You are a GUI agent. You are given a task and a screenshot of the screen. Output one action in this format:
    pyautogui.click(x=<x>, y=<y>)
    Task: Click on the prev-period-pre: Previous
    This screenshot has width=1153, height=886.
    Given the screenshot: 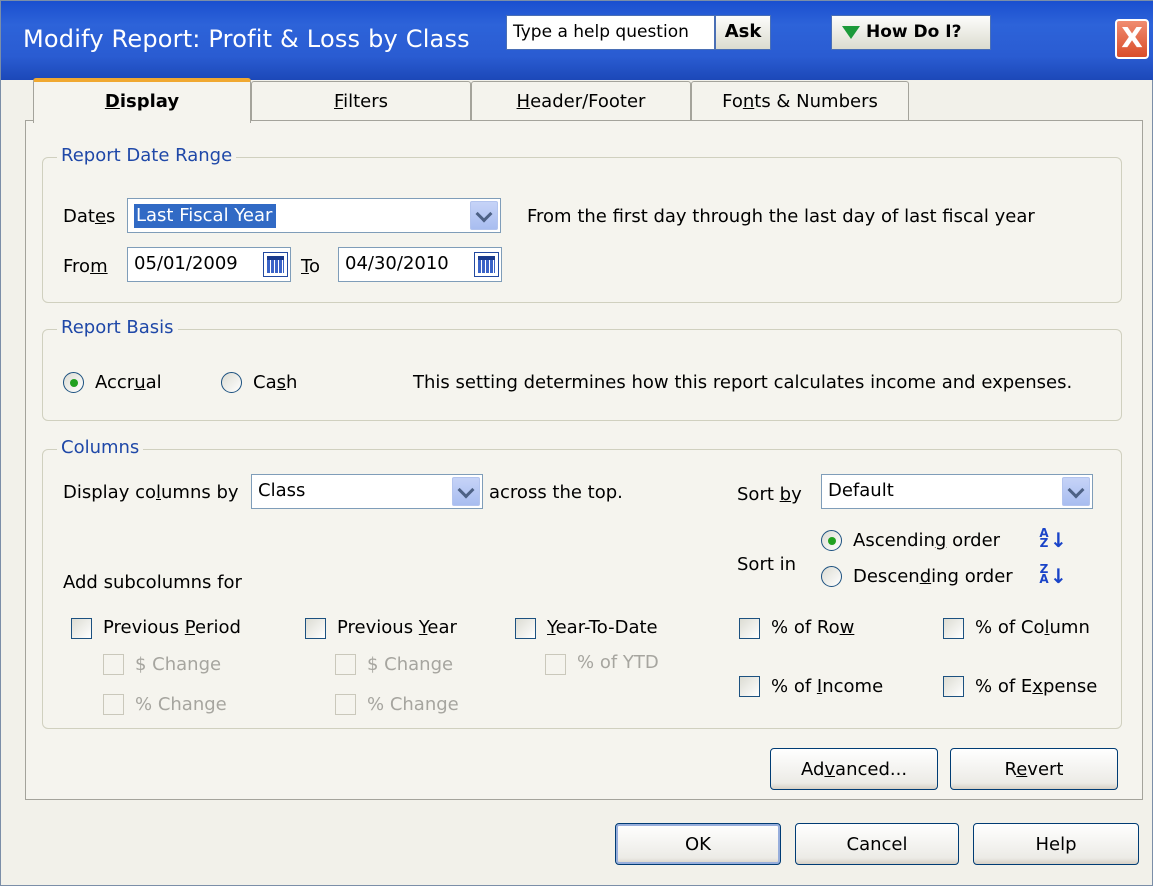 What is the action you would take?
    pyautogui.click(x=144, y=627)
    